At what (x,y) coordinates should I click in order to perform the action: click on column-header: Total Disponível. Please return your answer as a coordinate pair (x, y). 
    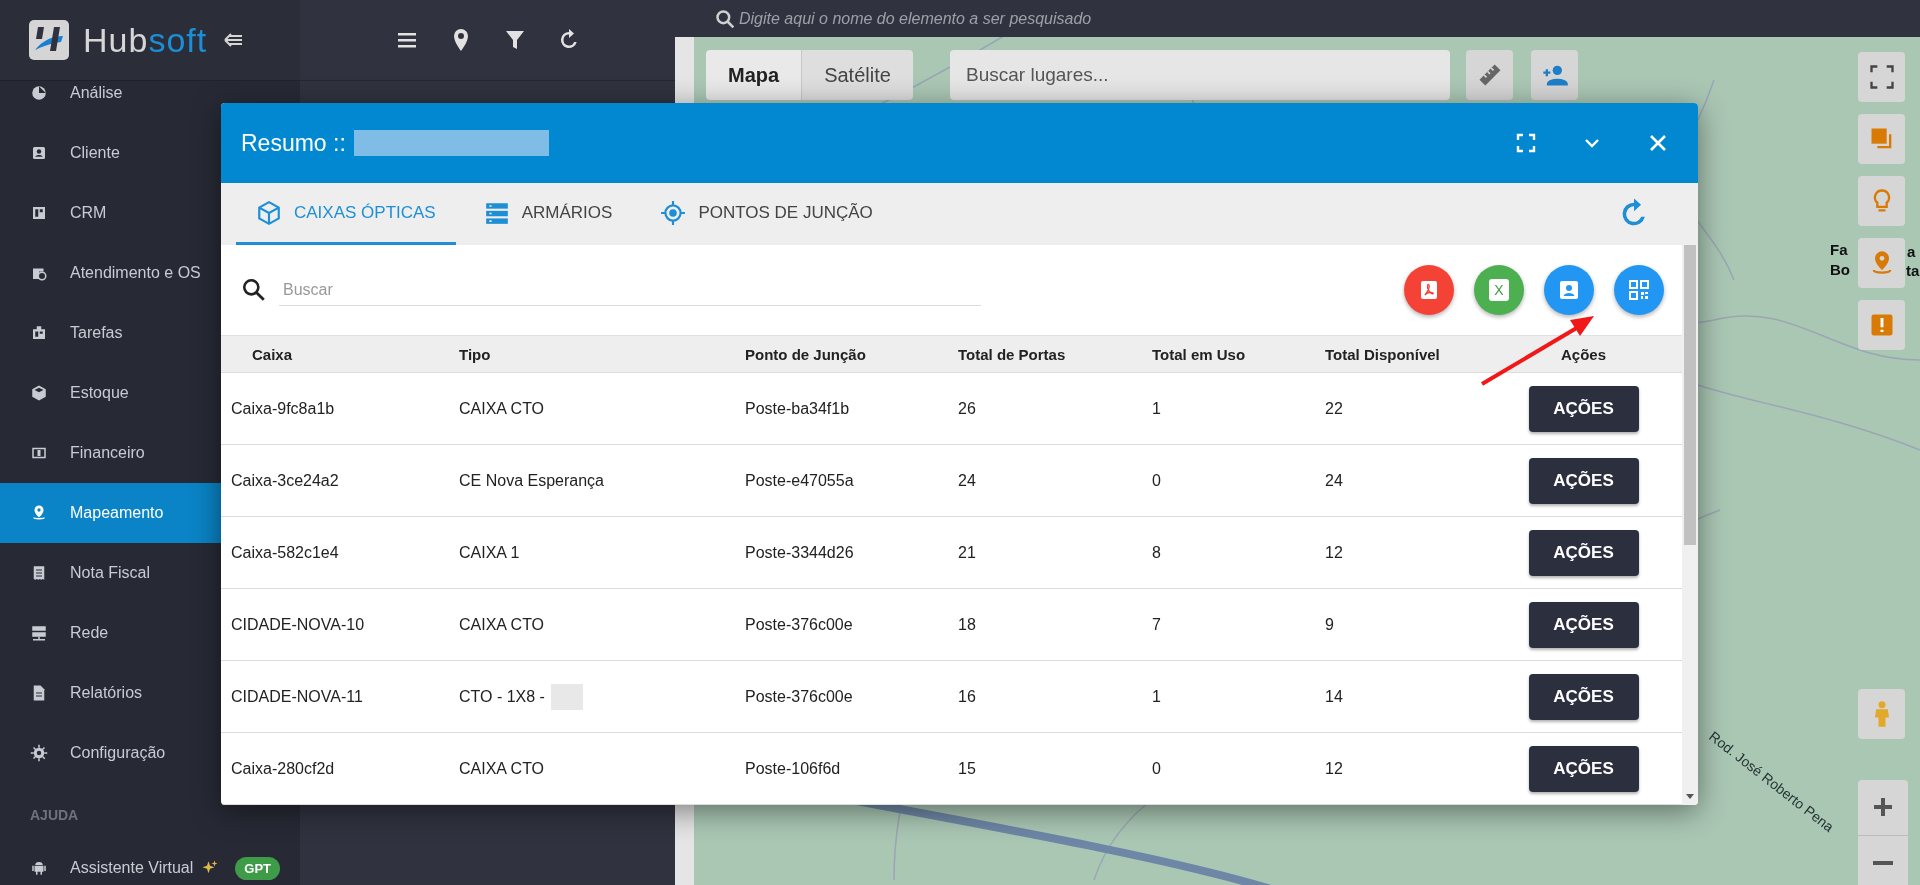
    Looking at the image, I should click on (1383, 354).